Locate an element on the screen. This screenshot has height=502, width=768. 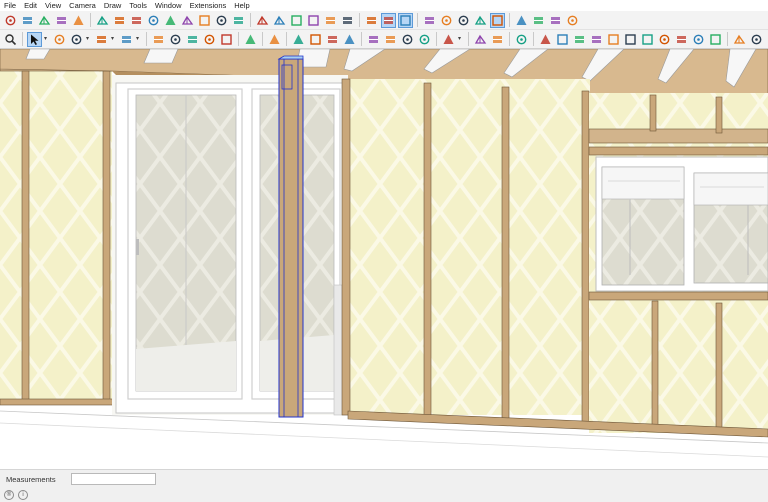
tape-measure-icon is located at coordinates (250, 39).